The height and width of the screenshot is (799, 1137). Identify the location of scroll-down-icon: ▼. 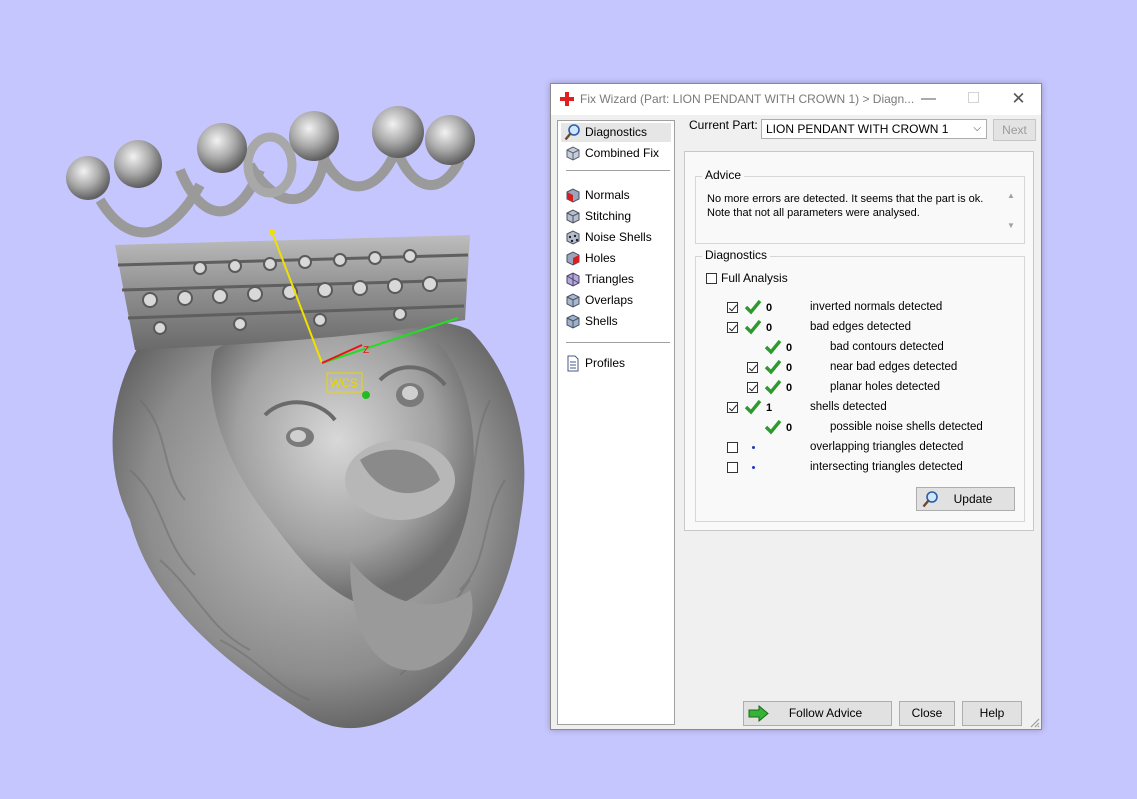
(1011, 225).